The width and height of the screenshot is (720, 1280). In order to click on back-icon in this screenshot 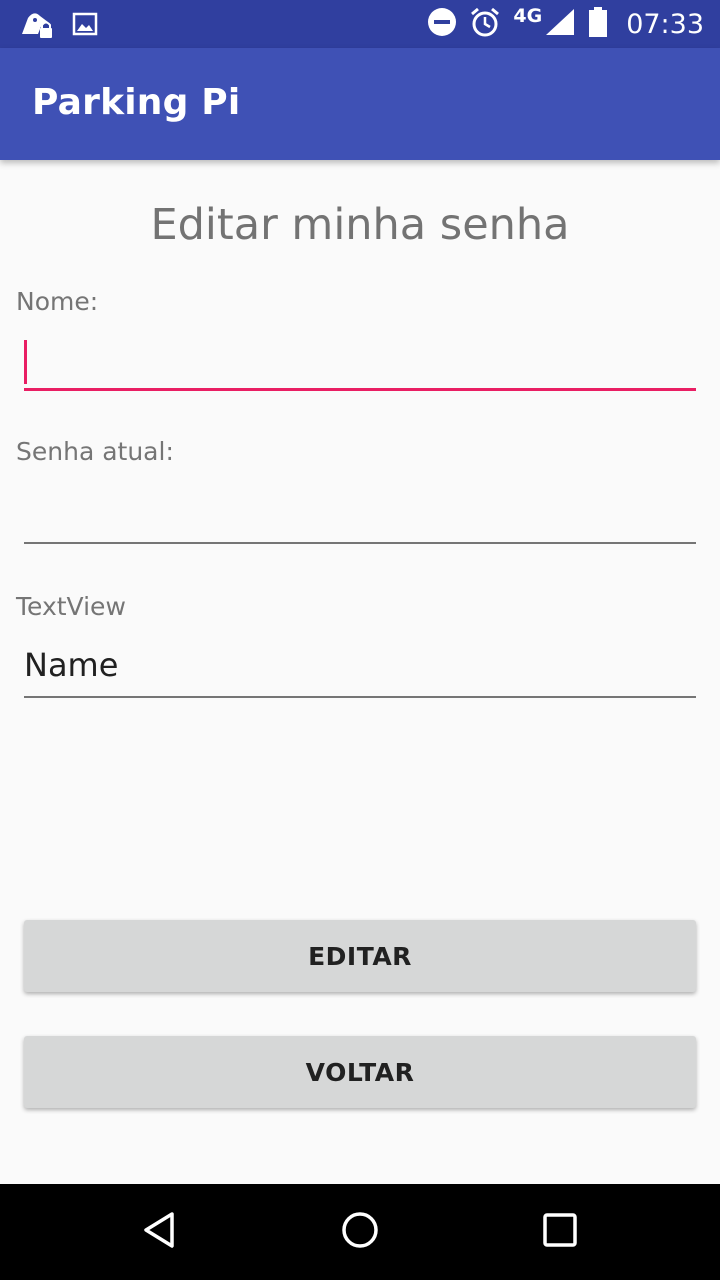, I will do `click(160, 1232)`.